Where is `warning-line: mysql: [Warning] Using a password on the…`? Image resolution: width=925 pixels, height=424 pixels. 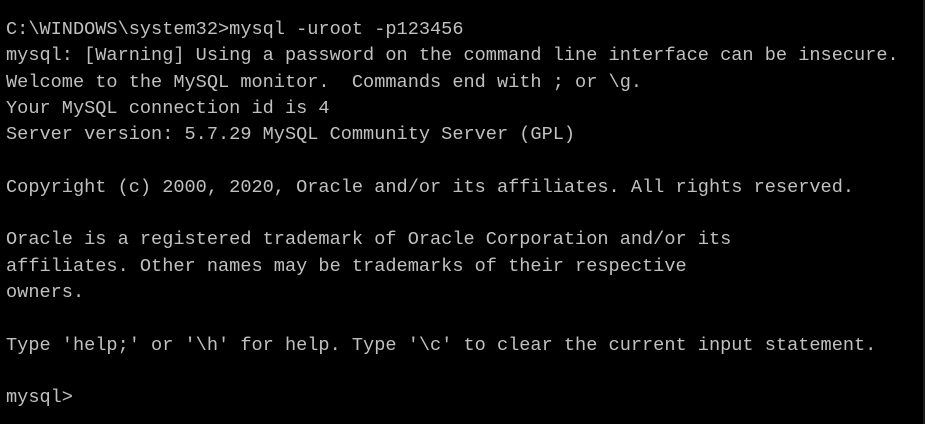 warning-line: mysql: [Warning] Using a password on the… is located at coordinates (452, 56).